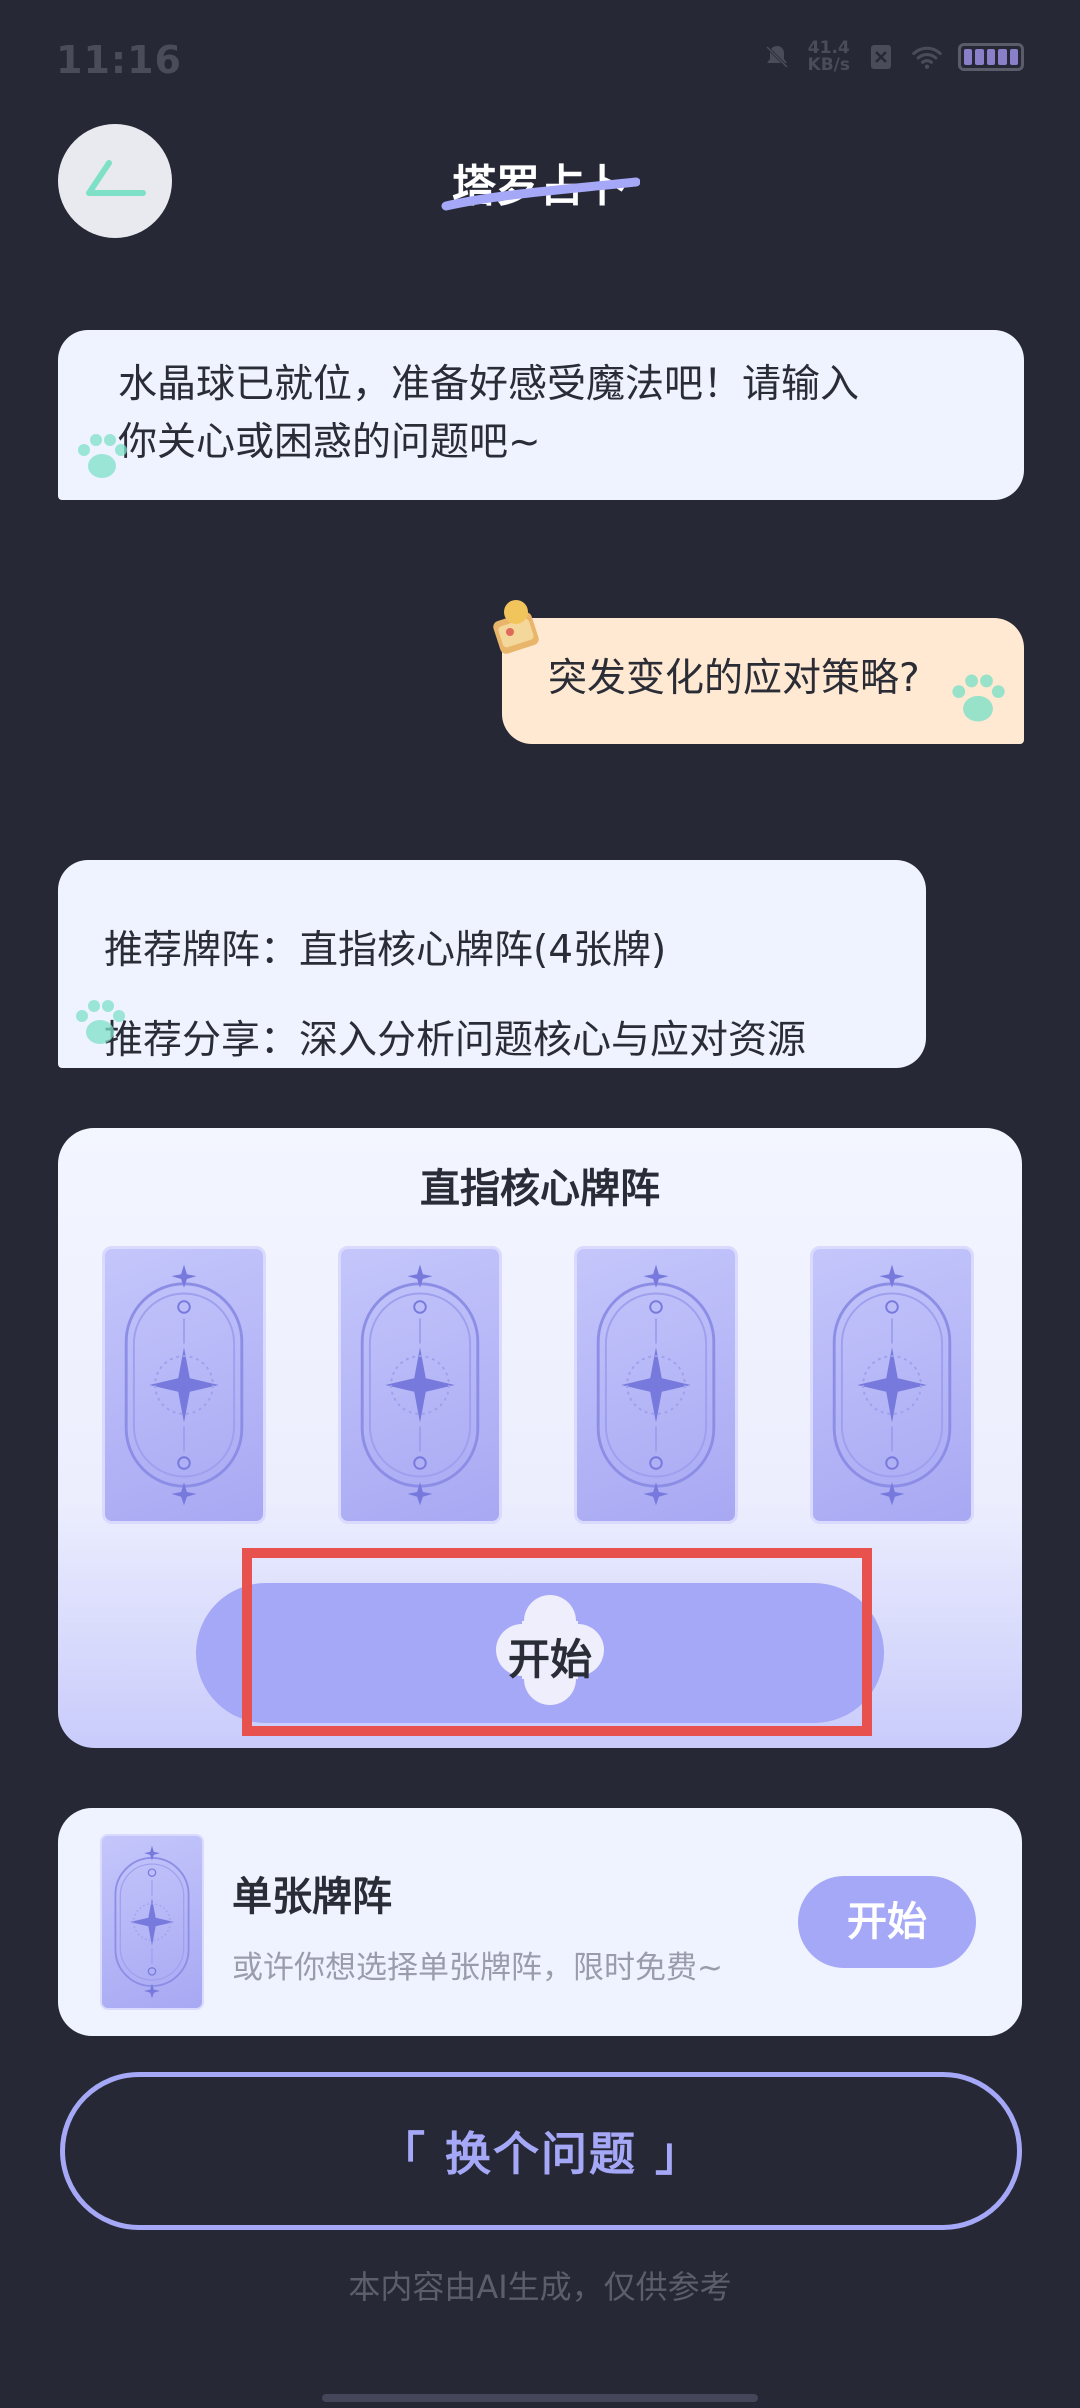 This screenshot has width=1080, height=2408. Describe the element at coordinates (541, 2151) in the screenshot. I see `change-question-button: 「 换个问题 」` at that location.